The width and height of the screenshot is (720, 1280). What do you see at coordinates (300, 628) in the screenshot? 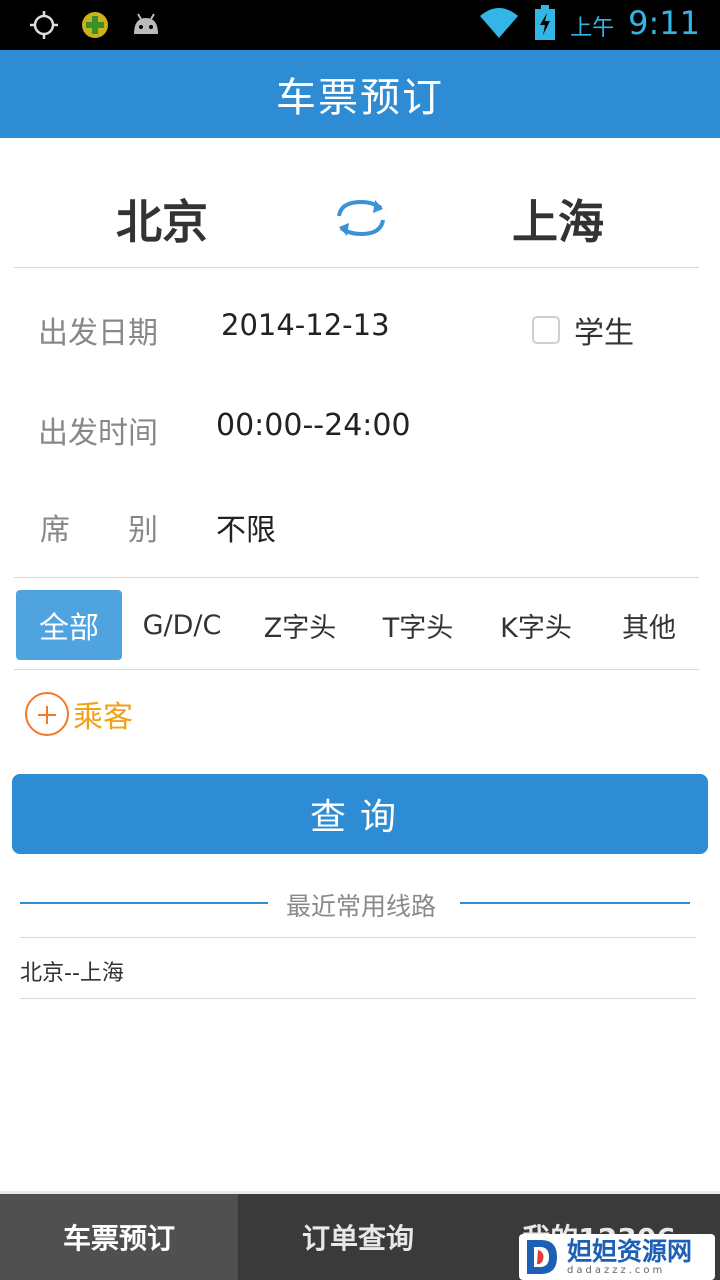
I see `tab-label: Z字头` at bounding box center [300, 628].